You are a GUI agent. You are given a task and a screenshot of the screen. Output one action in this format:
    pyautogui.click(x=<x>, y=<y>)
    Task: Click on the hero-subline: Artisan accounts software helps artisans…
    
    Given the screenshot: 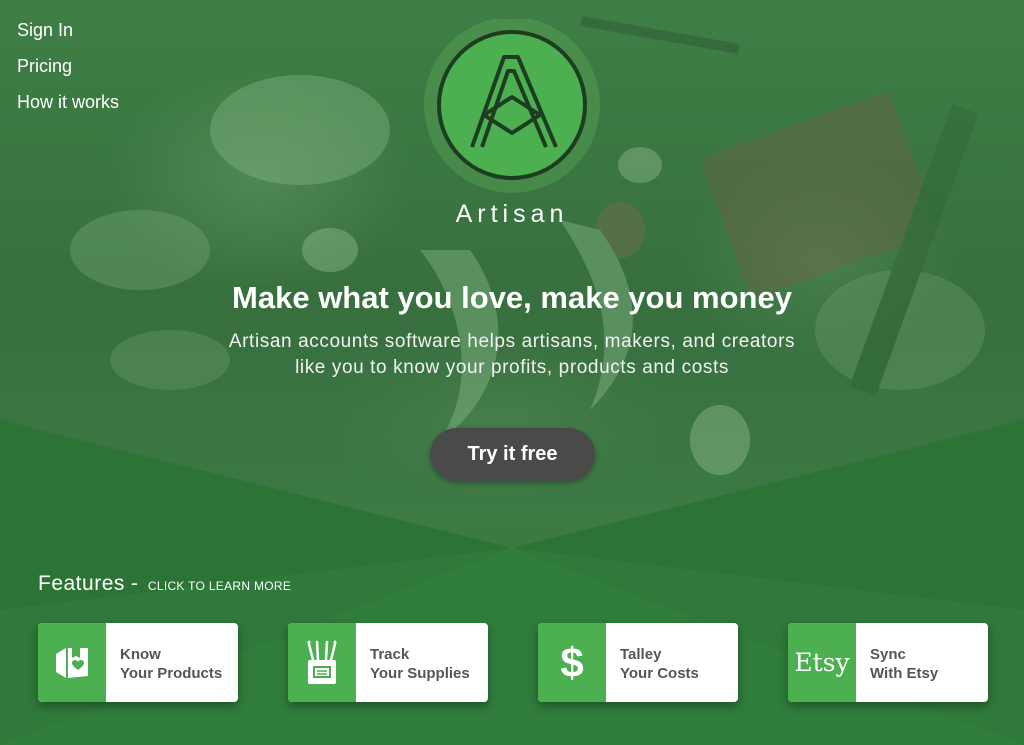 What is the action you would take?
    pyautogui.click(x=512, y=355)
    